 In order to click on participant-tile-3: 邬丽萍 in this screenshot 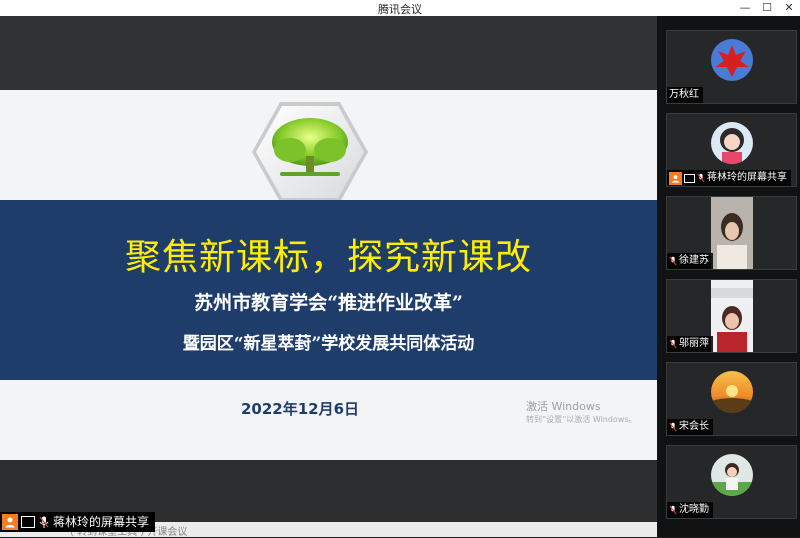, I will do `click(731, 316)`.